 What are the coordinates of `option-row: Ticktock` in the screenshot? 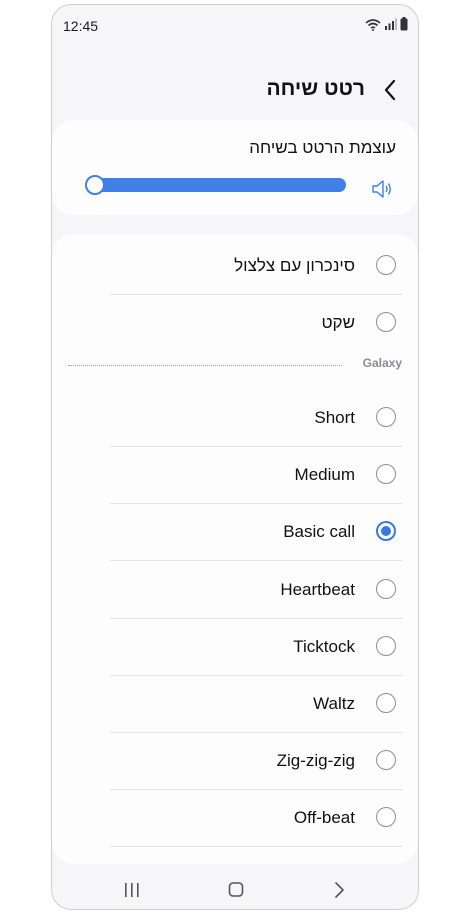 It's located at (256, 647).